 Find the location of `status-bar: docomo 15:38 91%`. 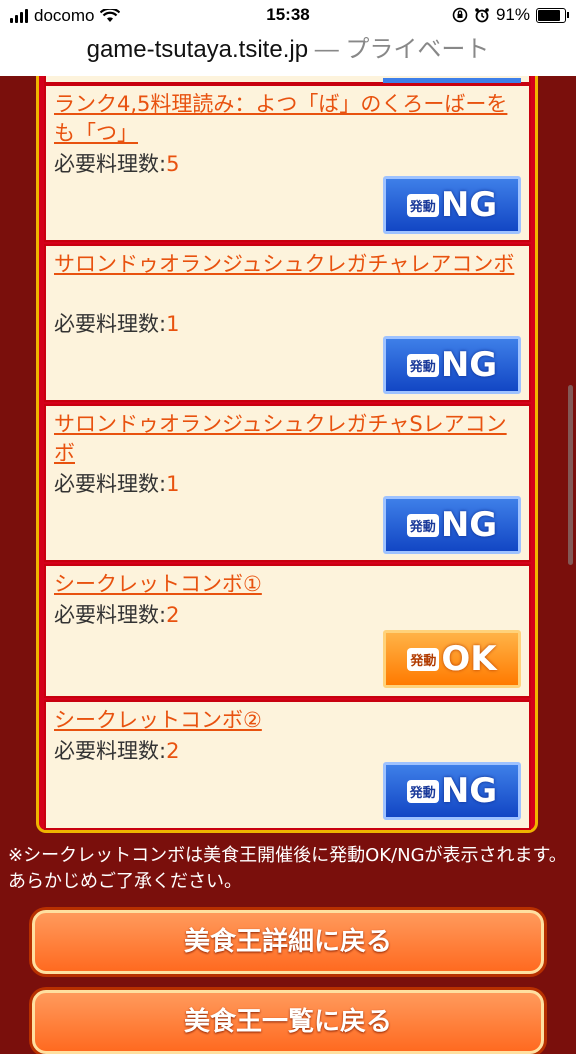

status-bar: docomo 15:38 91% is located at coordinates (288, 15).